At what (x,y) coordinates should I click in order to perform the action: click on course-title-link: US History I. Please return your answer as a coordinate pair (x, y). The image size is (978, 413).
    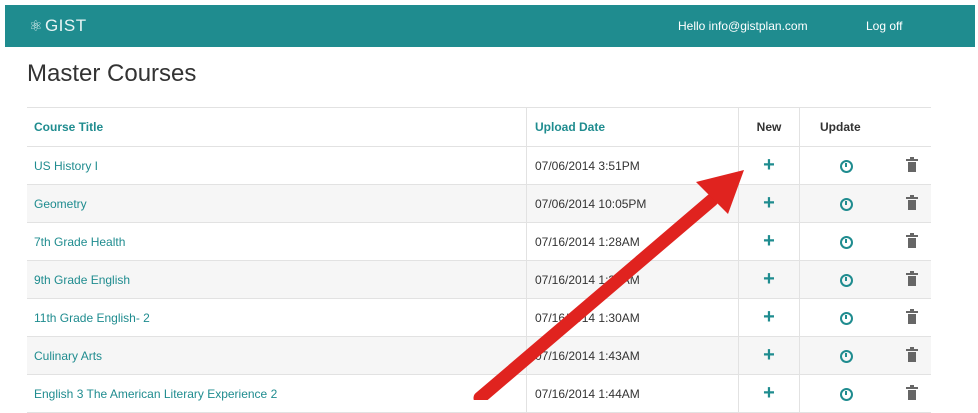
    Looking at the image, I should click on (277, 165).